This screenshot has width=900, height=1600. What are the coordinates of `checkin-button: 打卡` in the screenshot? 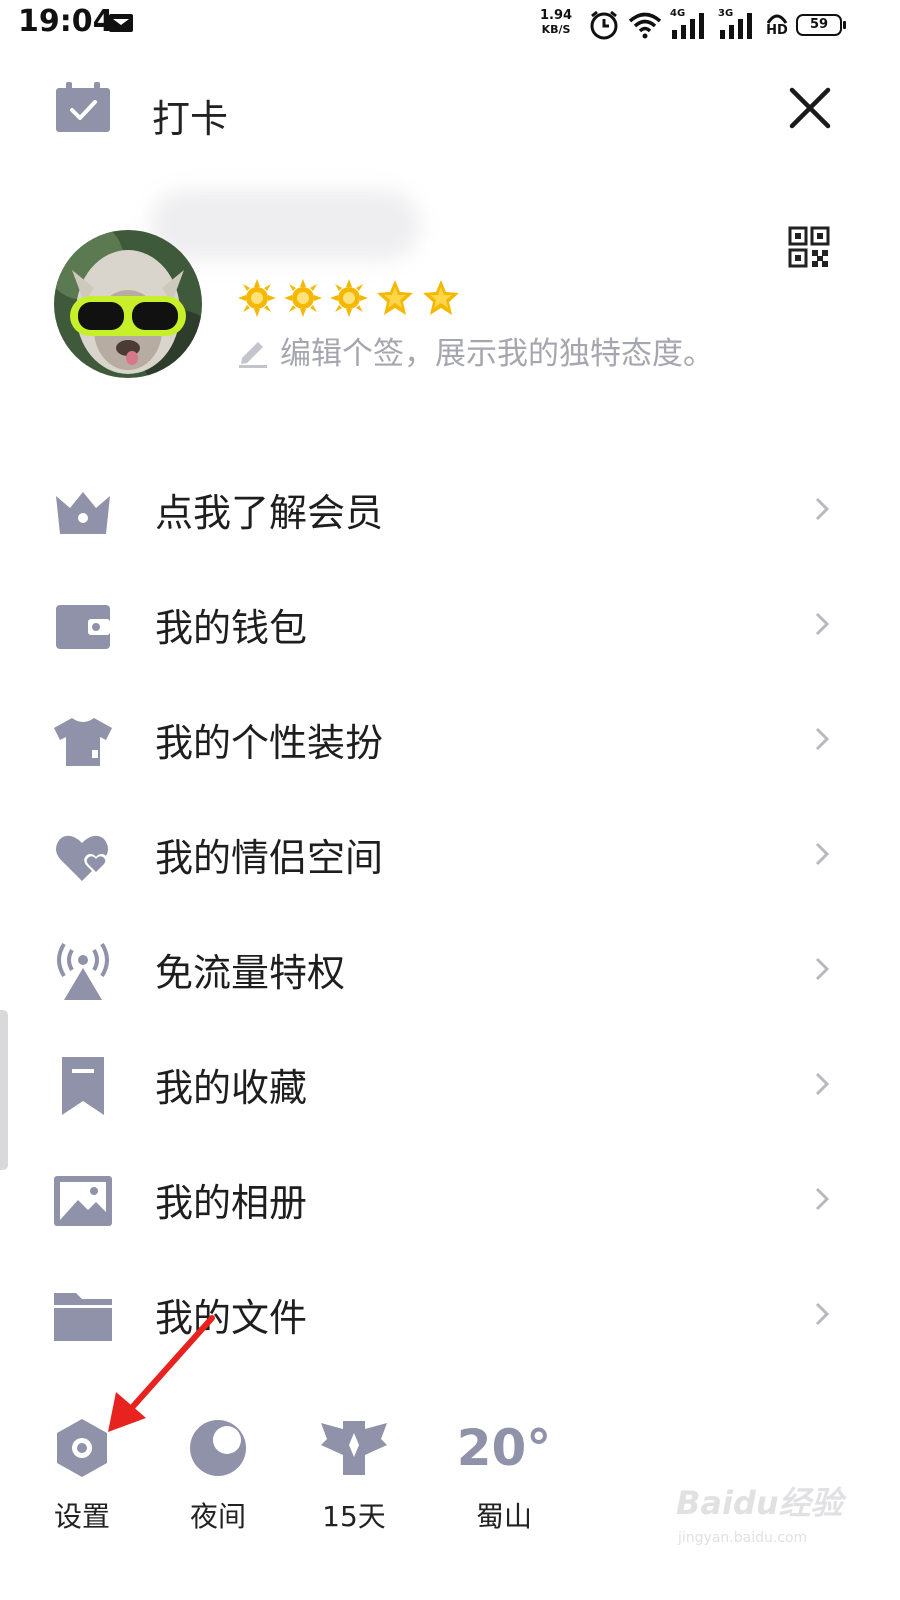 It's located at (184, 111).